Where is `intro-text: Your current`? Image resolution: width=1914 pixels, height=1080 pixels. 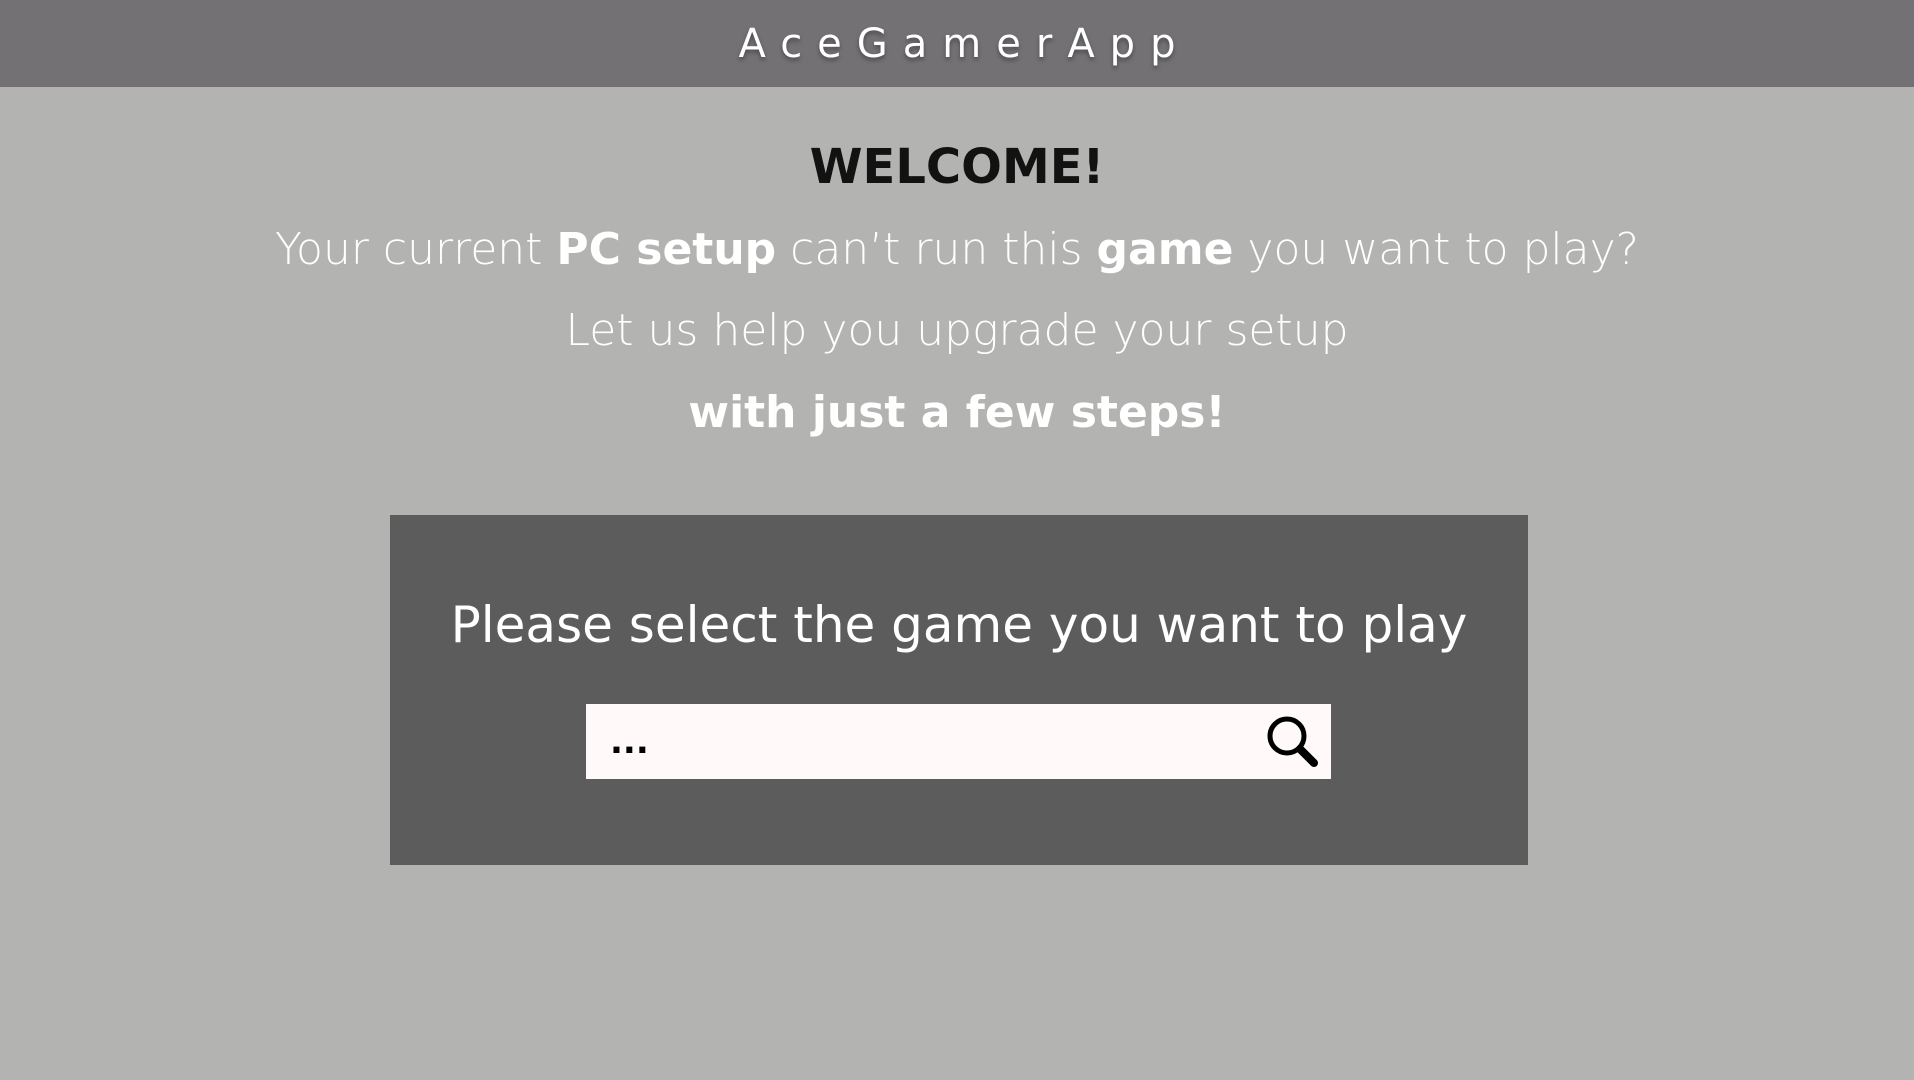
intro-text: Your current is located at coordinates (416, 249).